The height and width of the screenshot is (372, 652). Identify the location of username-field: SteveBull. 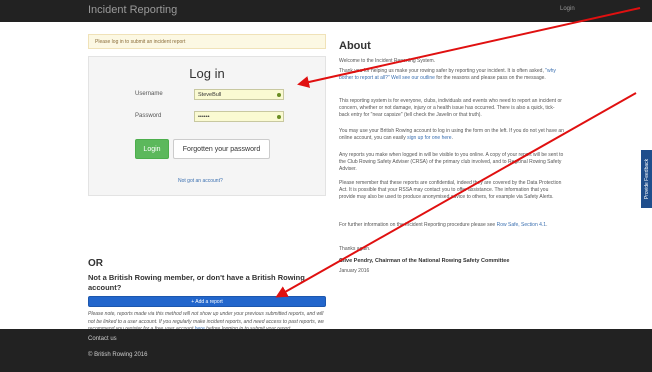
(239, 94).